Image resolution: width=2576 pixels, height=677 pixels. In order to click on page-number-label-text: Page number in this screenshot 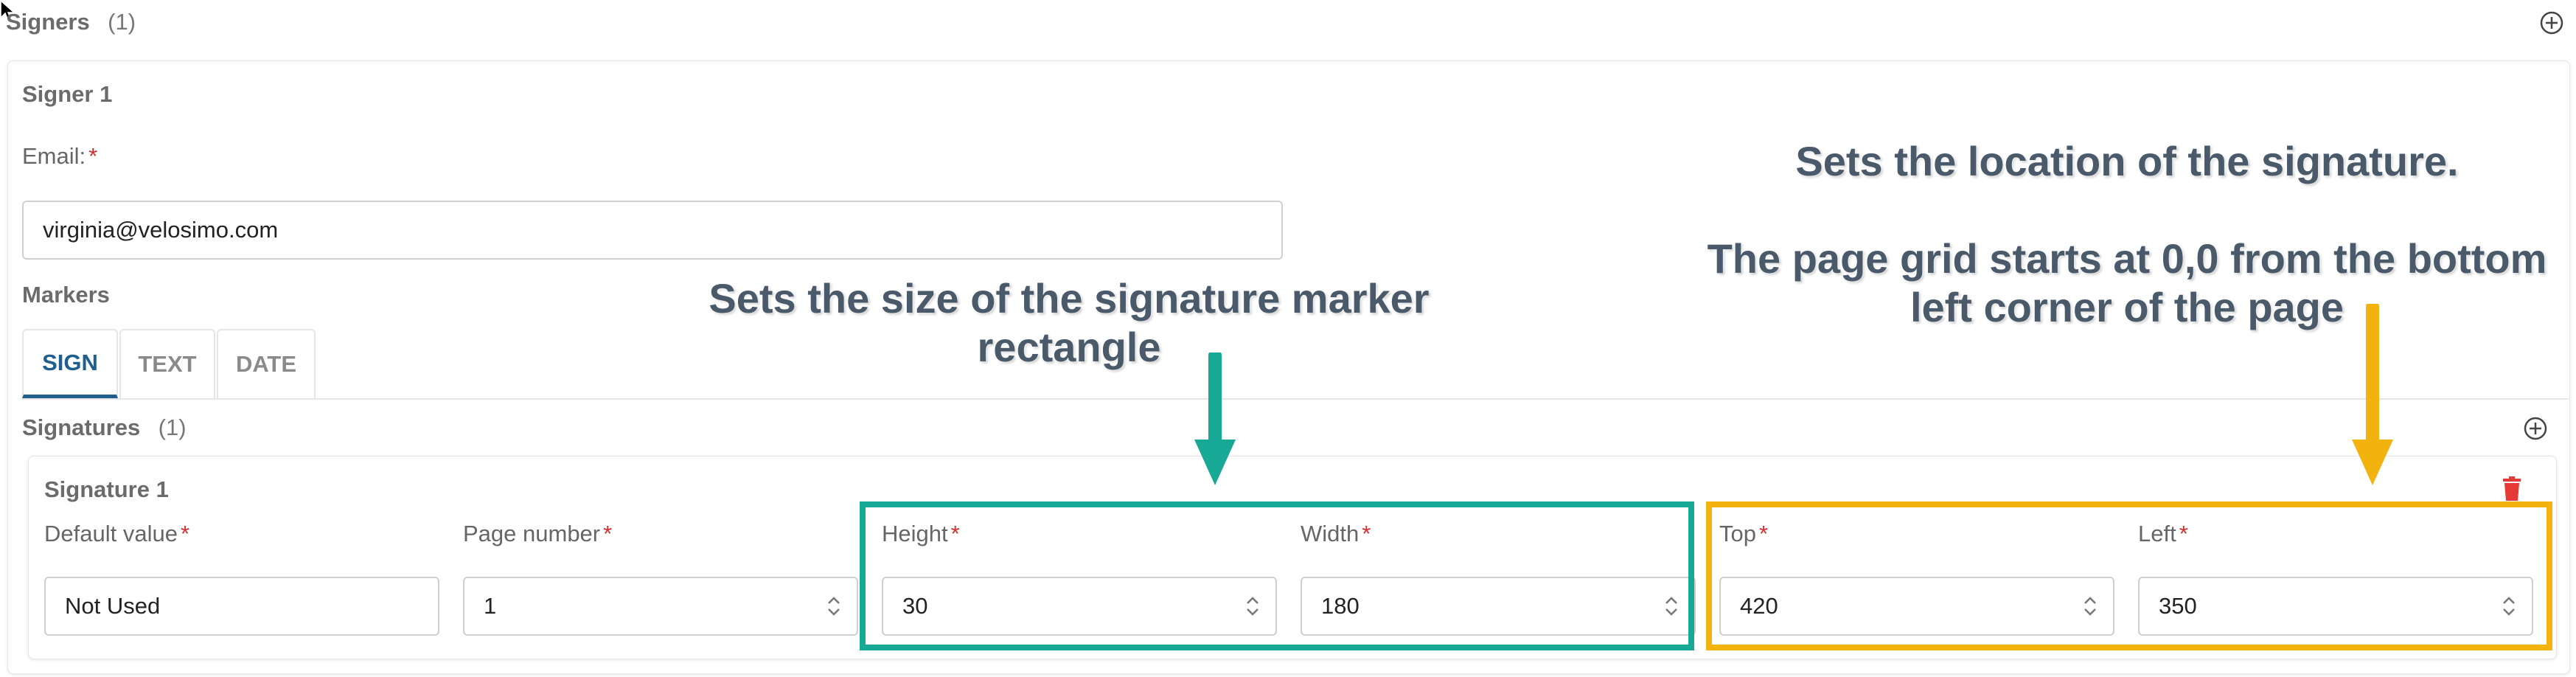, I will do `click(532, 533)`.